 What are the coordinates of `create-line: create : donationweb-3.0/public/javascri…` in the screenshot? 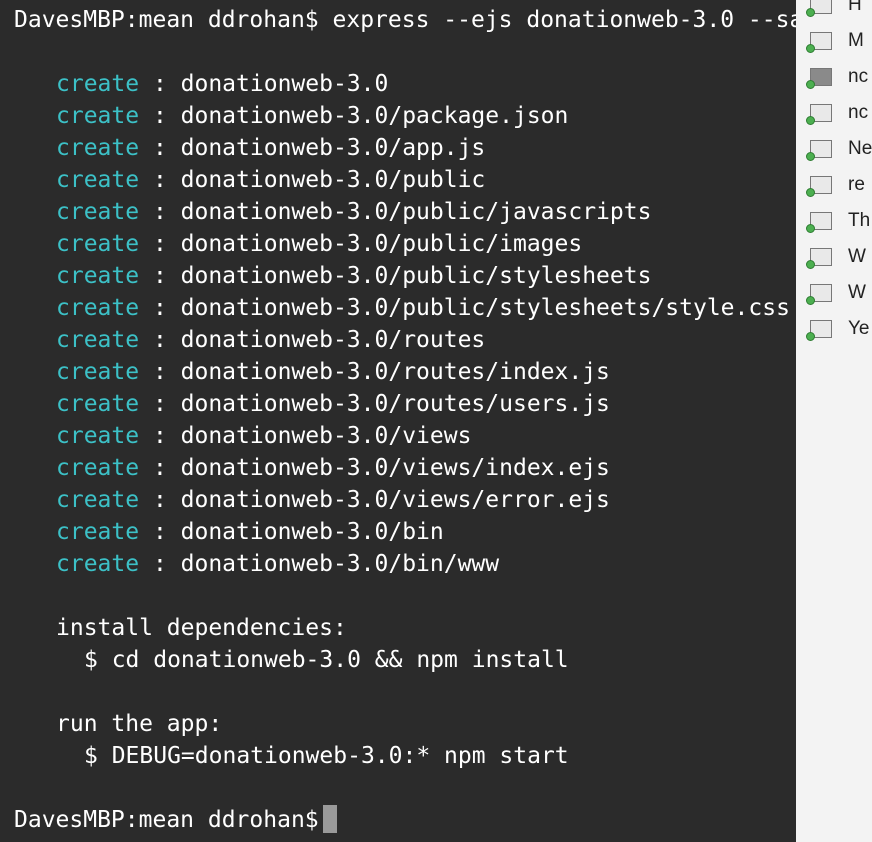 It's located at (353, 212).